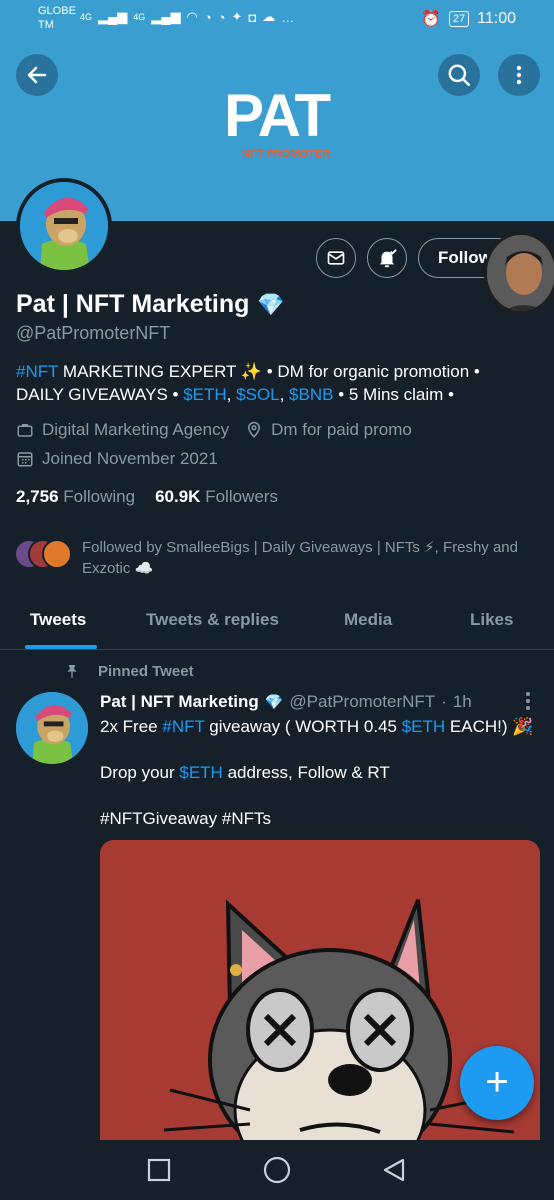 The height and width of the screenshot is (1200, 554). I want to click on profile-stats: 2,756 Following 60.9K Followers, so click(147, 497).